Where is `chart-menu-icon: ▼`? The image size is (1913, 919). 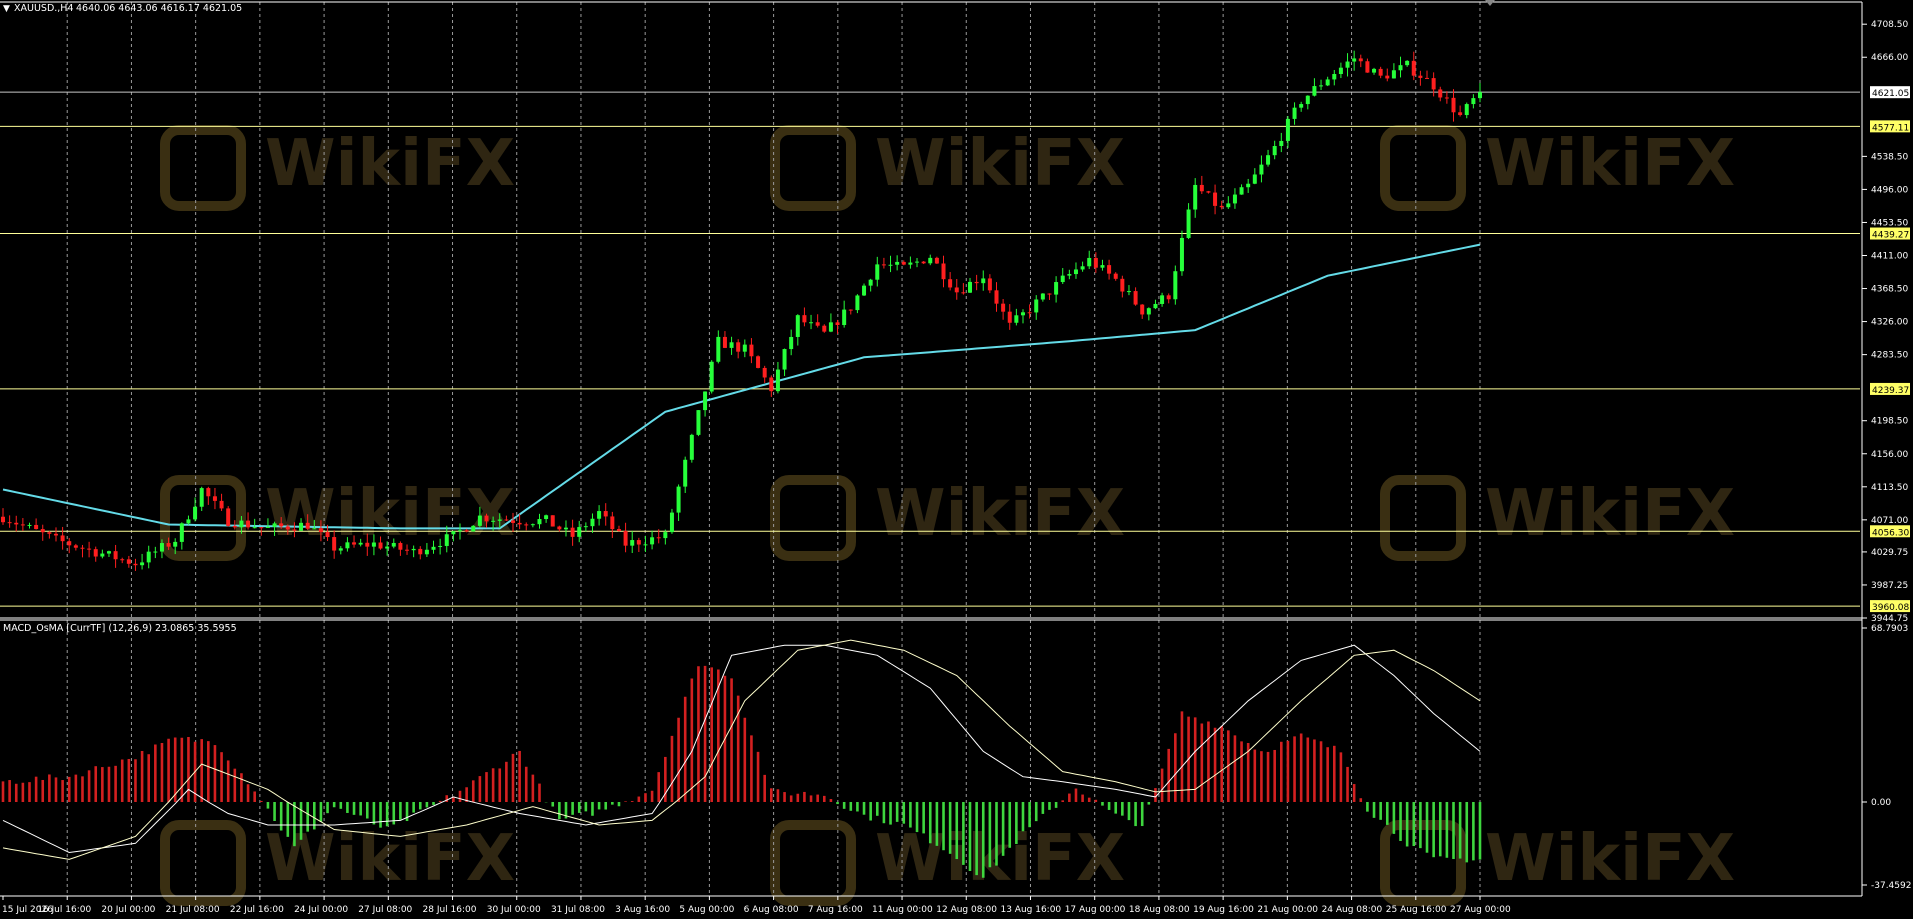 chart-menu-icon: ▼ is located at coordinates (6, 9).